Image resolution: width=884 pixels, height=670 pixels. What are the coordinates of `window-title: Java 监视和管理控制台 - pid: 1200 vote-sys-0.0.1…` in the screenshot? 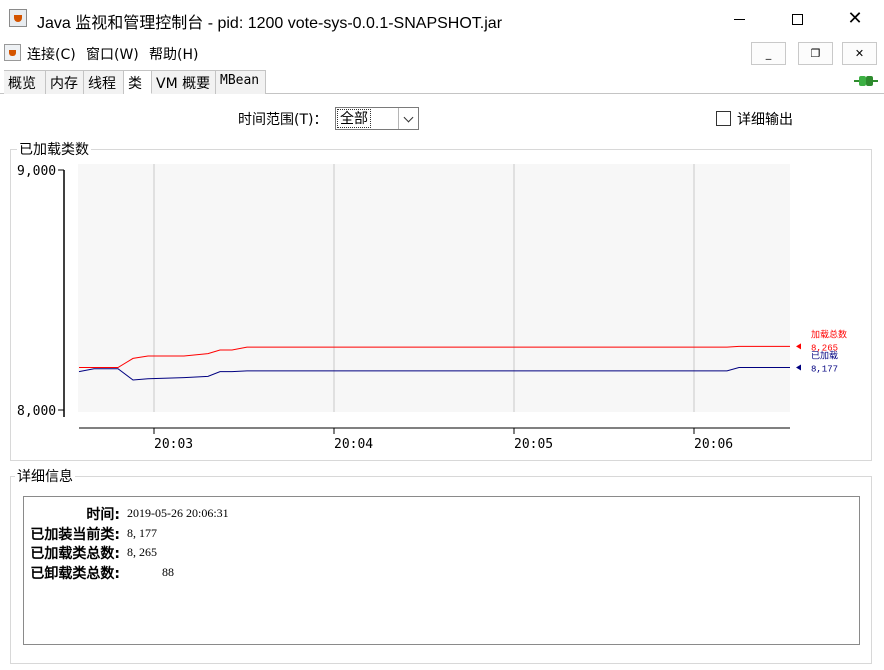 It's located at (270, 23).